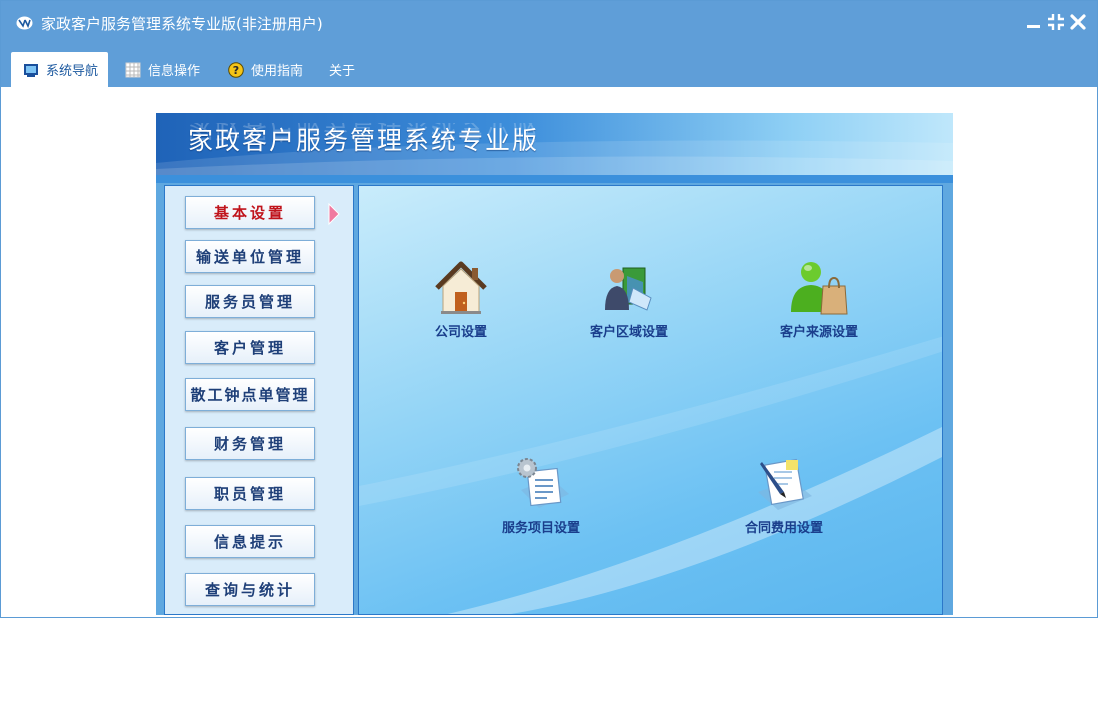  I want to click on item-label: 公司设置, so click(460, 332).